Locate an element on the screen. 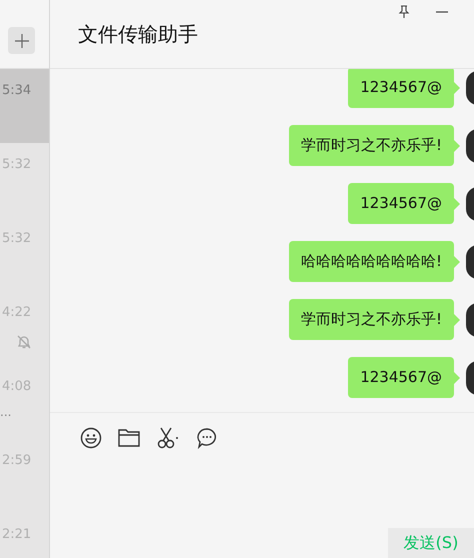 The height and width of the screenshot is (558, 474). mute-icon is located at coordinates (24, 342).